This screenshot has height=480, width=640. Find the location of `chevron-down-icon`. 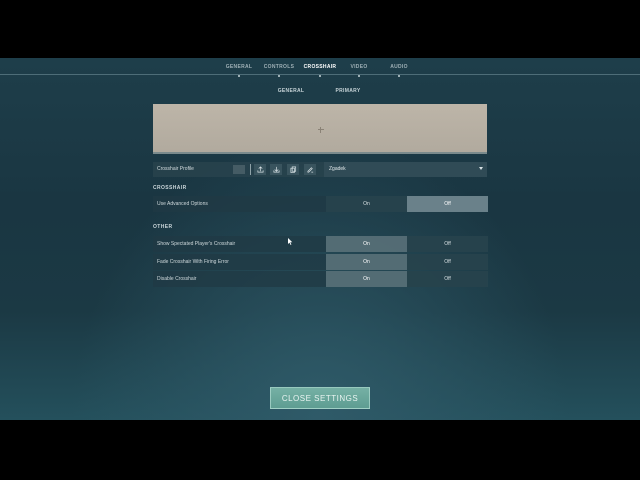

chevron-down-icon is located at coordinates (481, 168).